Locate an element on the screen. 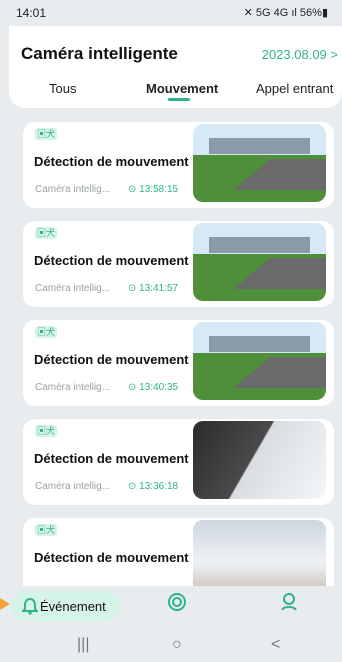 The image size is (342, 662). page-title: Caméra intelligente is located at coordinates (99, 53).